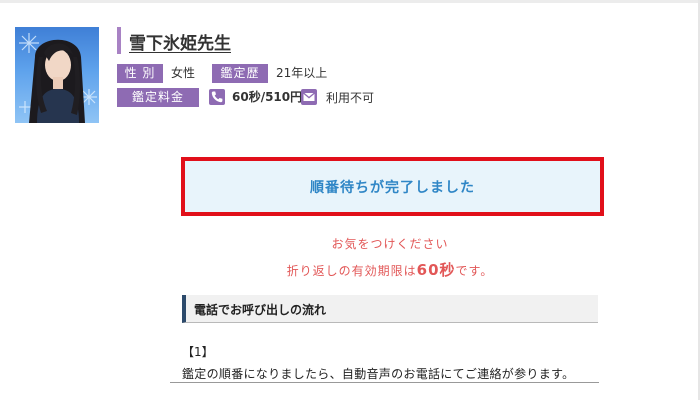 The height and width of the screenshot is (400, 700). I want to click on notice-expiry-text-before: 折り返しの有効期限は, so click(351, 271).